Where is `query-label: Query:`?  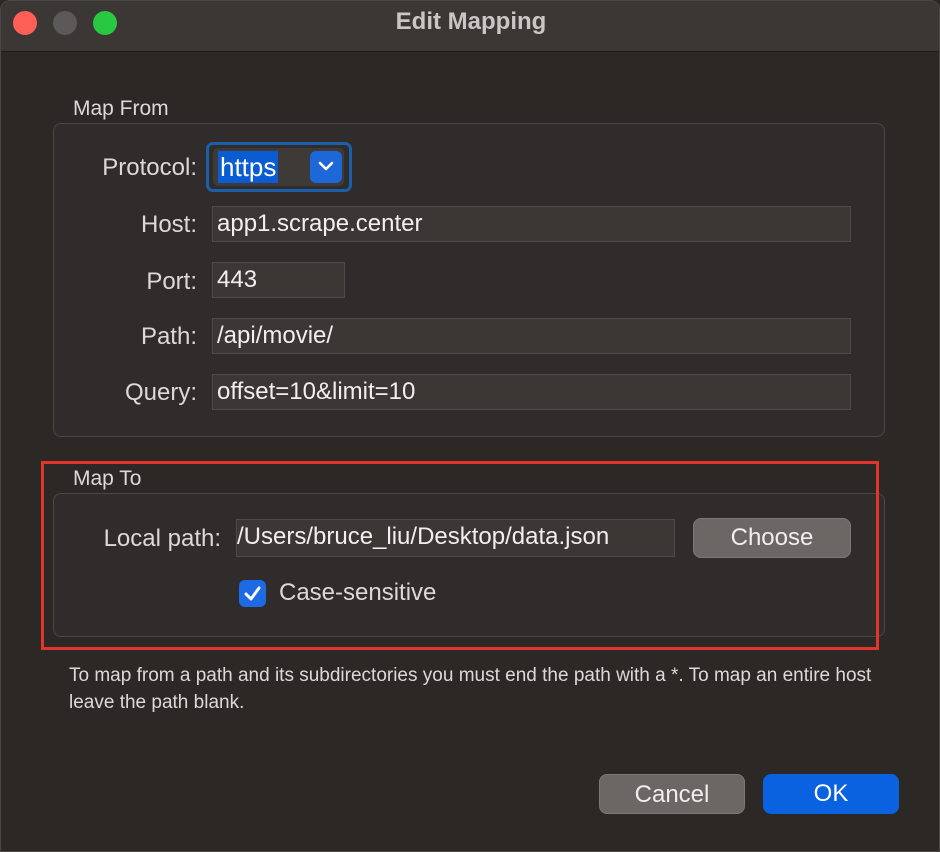
query-label: Query: is located at coordinates (160, 392).